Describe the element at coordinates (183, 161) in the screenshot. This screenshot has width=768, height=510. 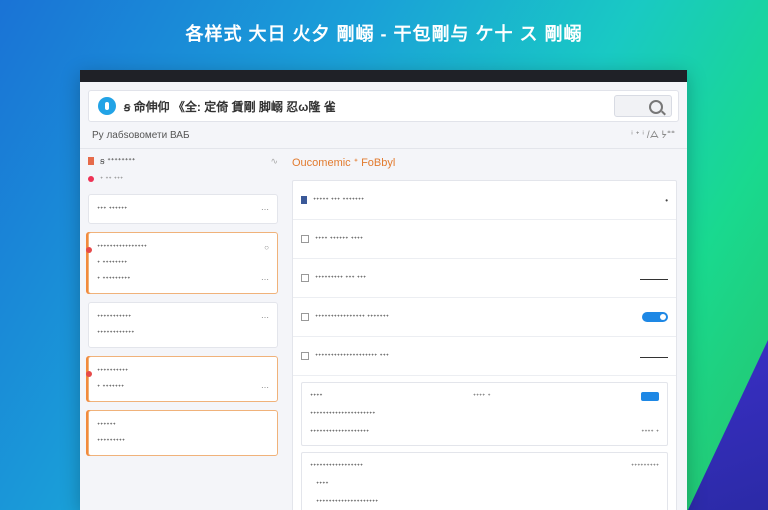
I see `left-header: ꞩ ᐩᐩᐩᐩᐩᐩᐩᐩ ∿` at that location.